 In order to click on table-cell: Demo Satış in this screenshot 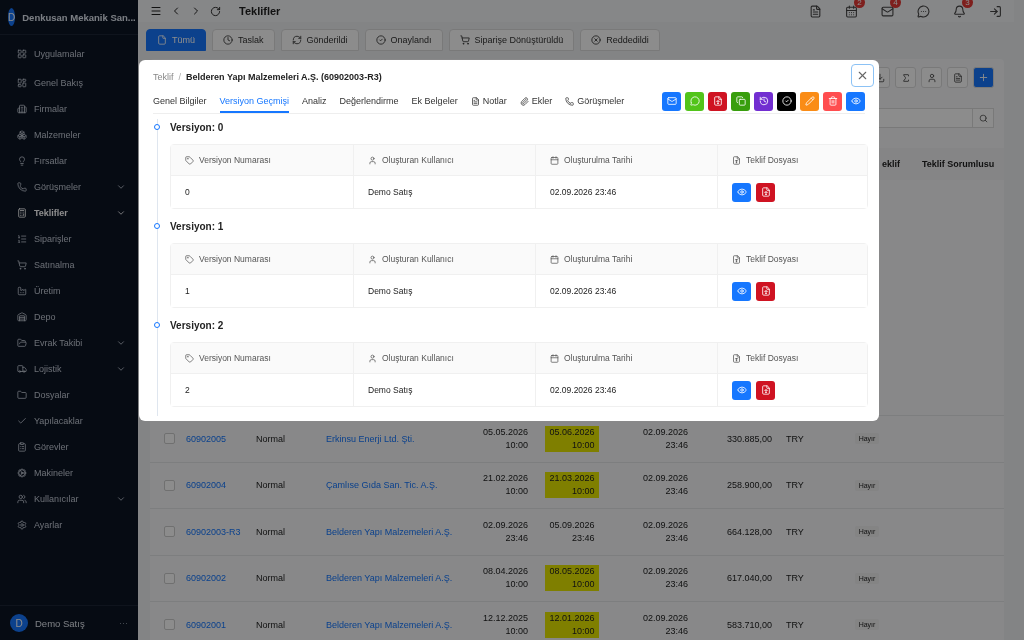, I will do `click(390, 192)`.